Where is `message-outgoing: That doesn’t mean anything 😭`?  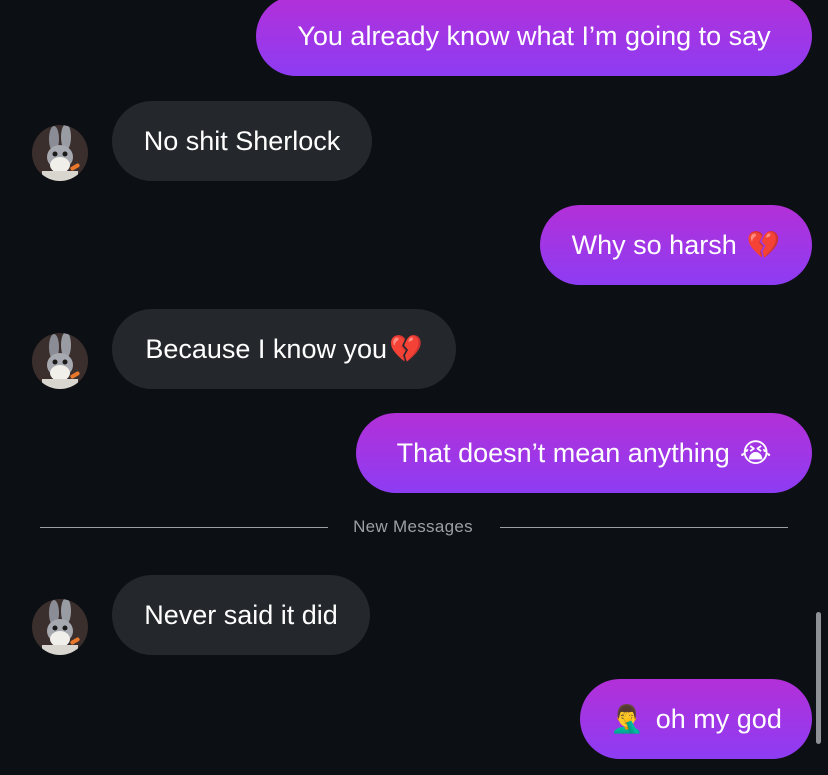
message-outgoing: That doesn’t mean anything 😭 is located at coordinates (584, 453).